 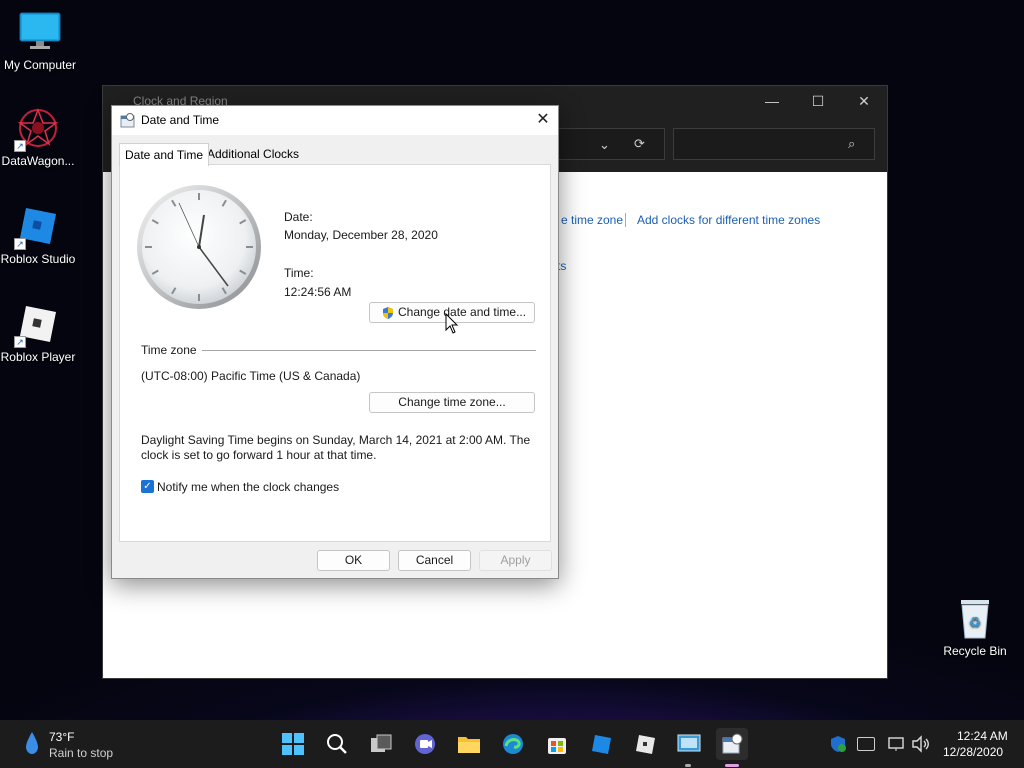 What do you see at coordinates (251, 376) in the screenshot?
I see `time-zone-value: (UTC-08:00) Pacific Time (US & Canada)` at bounding box center [251, 376].